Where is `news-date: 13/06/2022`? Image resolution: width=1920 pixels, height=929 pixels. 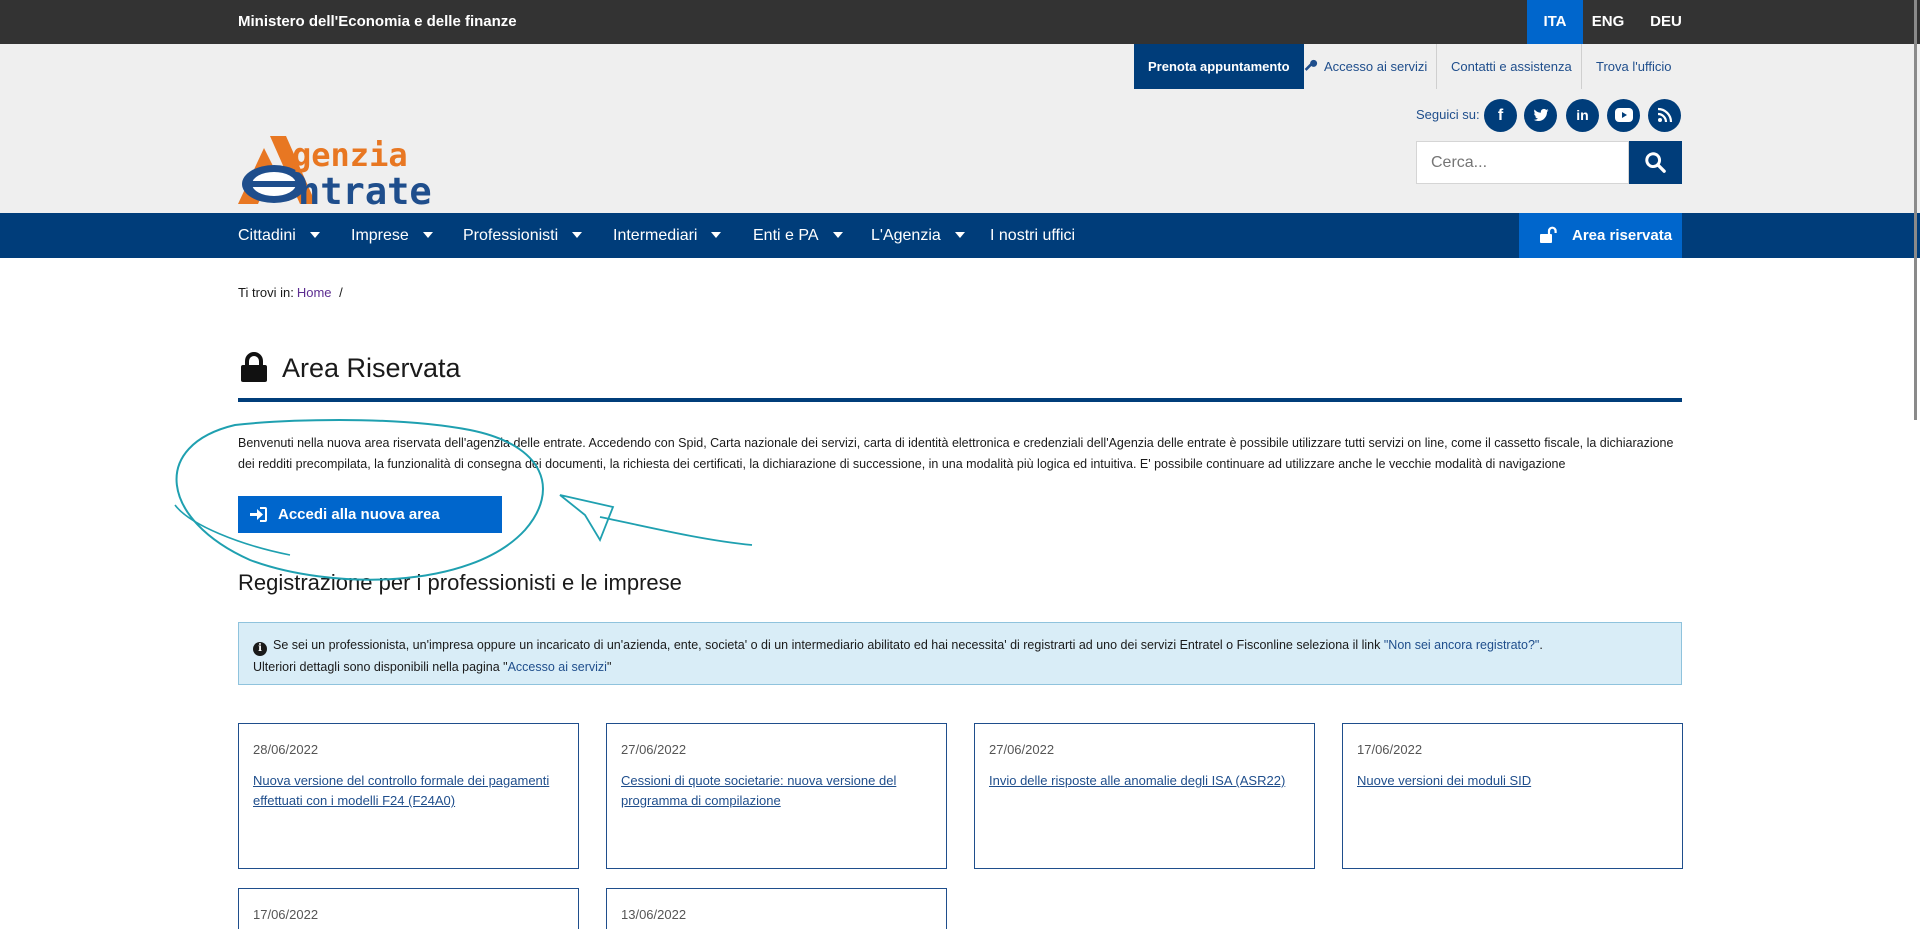
news-date: 13/06/2022 is located at coordinates (654, 914).